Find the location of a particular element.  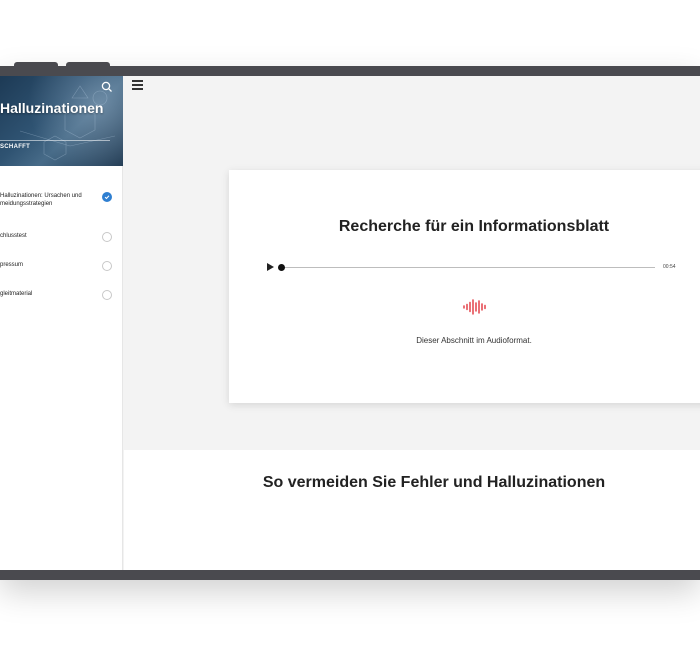

audio-player: 00:54 is located at coordinates (477, 268).